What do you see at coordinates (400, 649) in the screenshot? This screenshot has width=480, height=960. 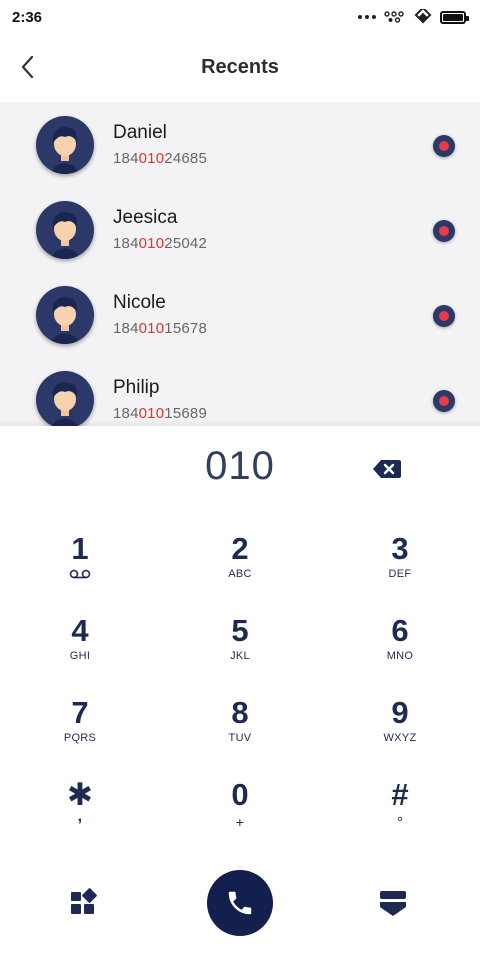 I see `key-6: 6 MNO` at bounding box center [400, 649].